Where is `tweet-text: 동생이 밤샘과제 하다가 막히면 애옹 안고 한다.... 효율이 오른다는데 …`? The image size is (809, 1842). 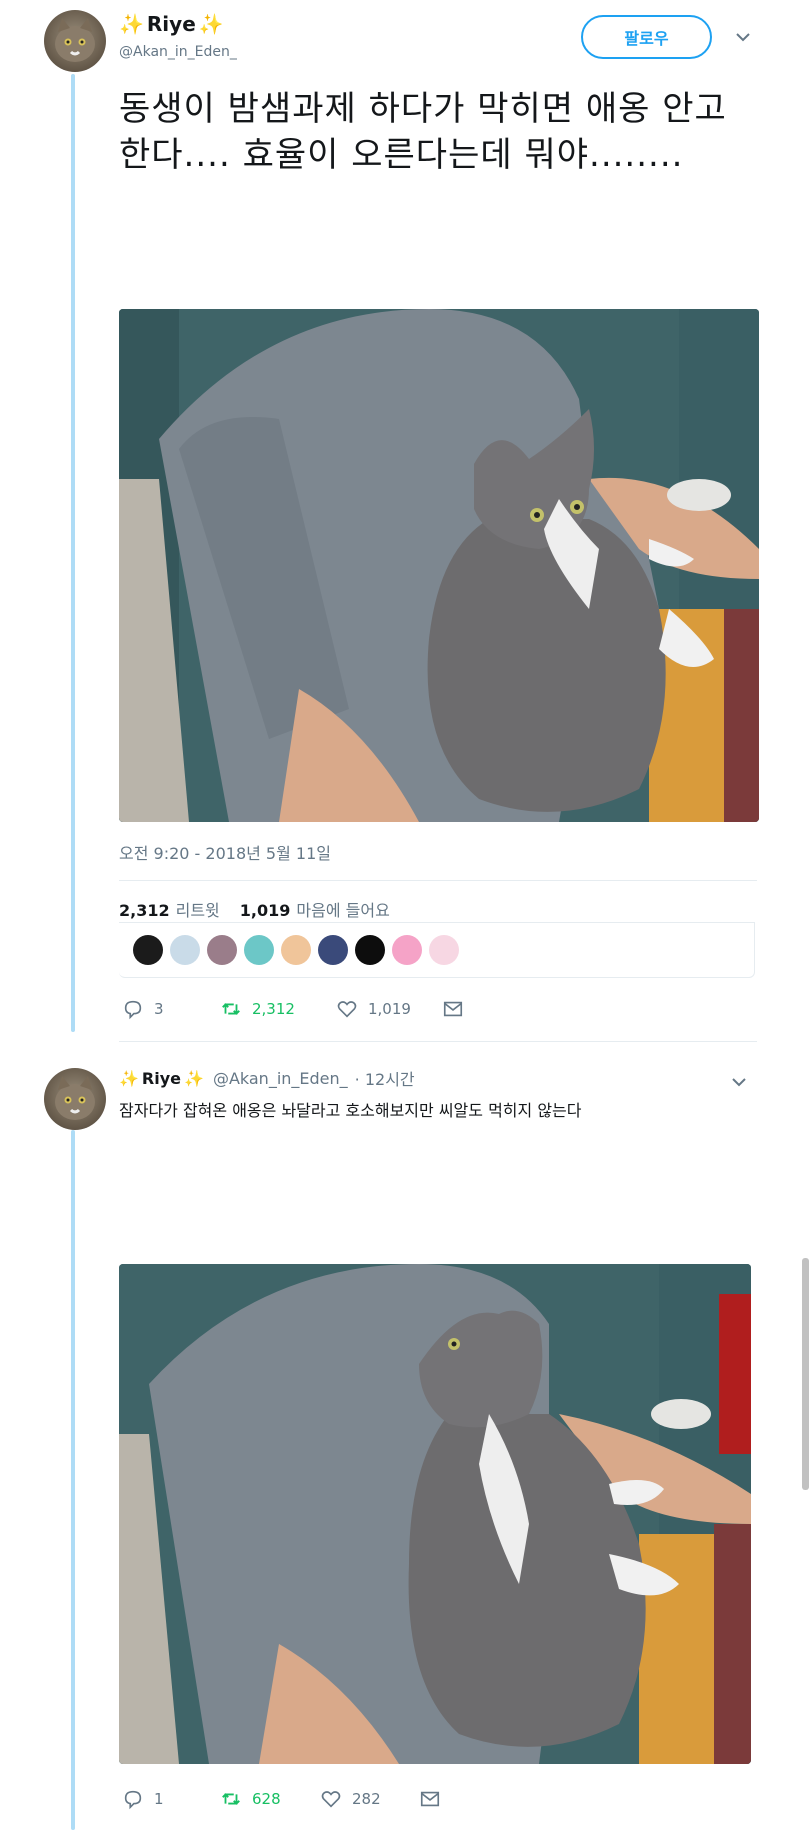
tweet-text: 동생이 밤샘과제 하다가 막히면 애옹 안고 한다.... 효율이 오른다는데 … is located at coordinates (449, 132).